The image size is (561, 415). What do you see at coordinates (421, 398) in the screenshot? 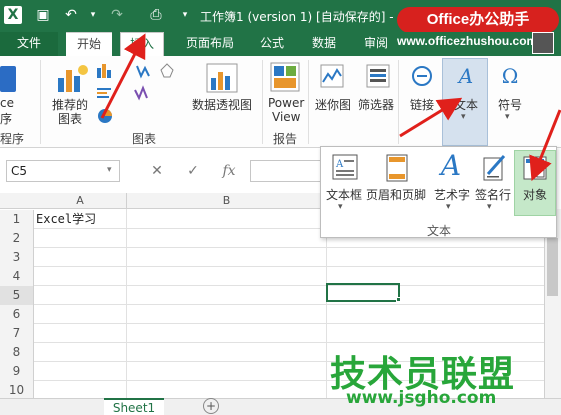
I see `watermark-url: www.jsgho.com` at bounding box center [421, 398].